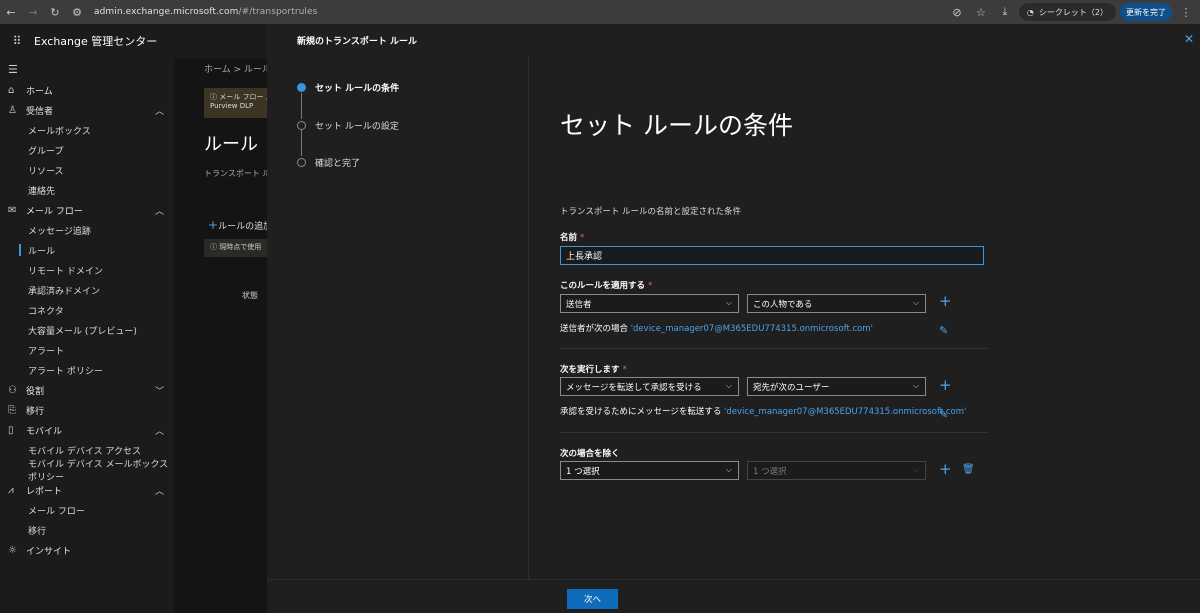 Image resolution: width=1200 pixels, height=613 pixels. I want to click on nav-accepted-domains: 承認済みドメイン, so click(87, 290).